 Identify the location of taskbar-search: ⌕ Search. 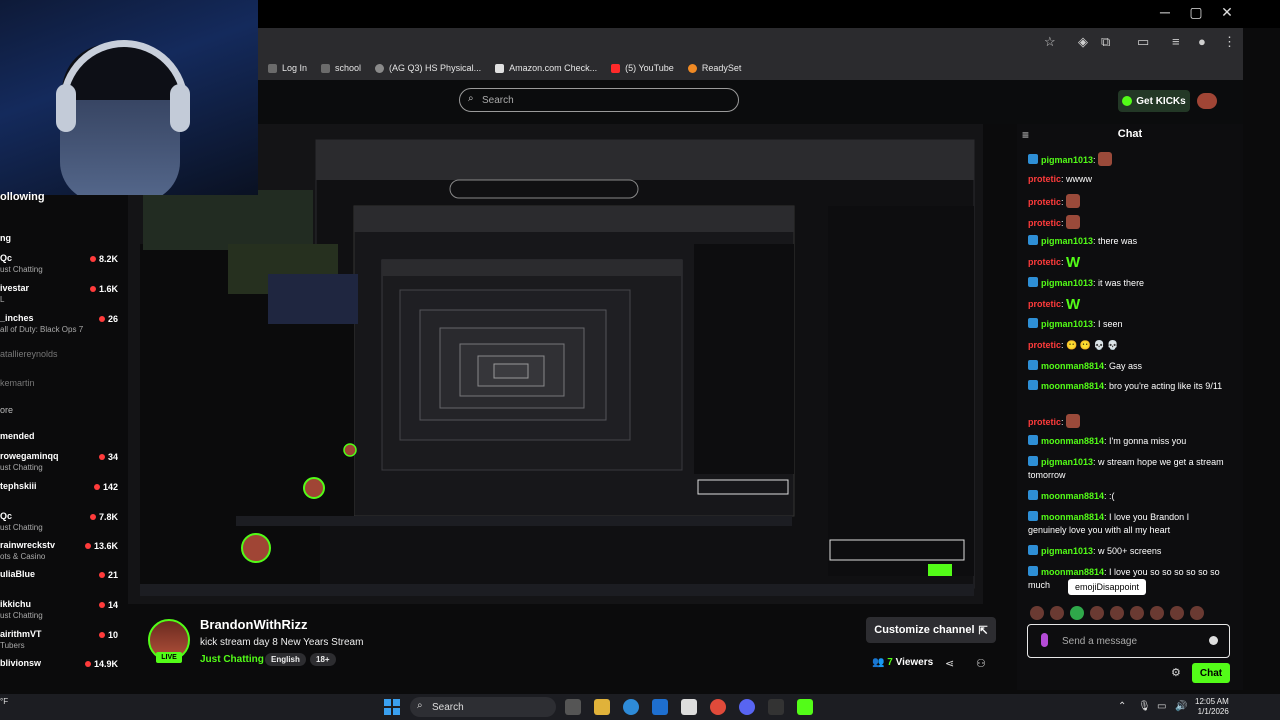
(483, 707).